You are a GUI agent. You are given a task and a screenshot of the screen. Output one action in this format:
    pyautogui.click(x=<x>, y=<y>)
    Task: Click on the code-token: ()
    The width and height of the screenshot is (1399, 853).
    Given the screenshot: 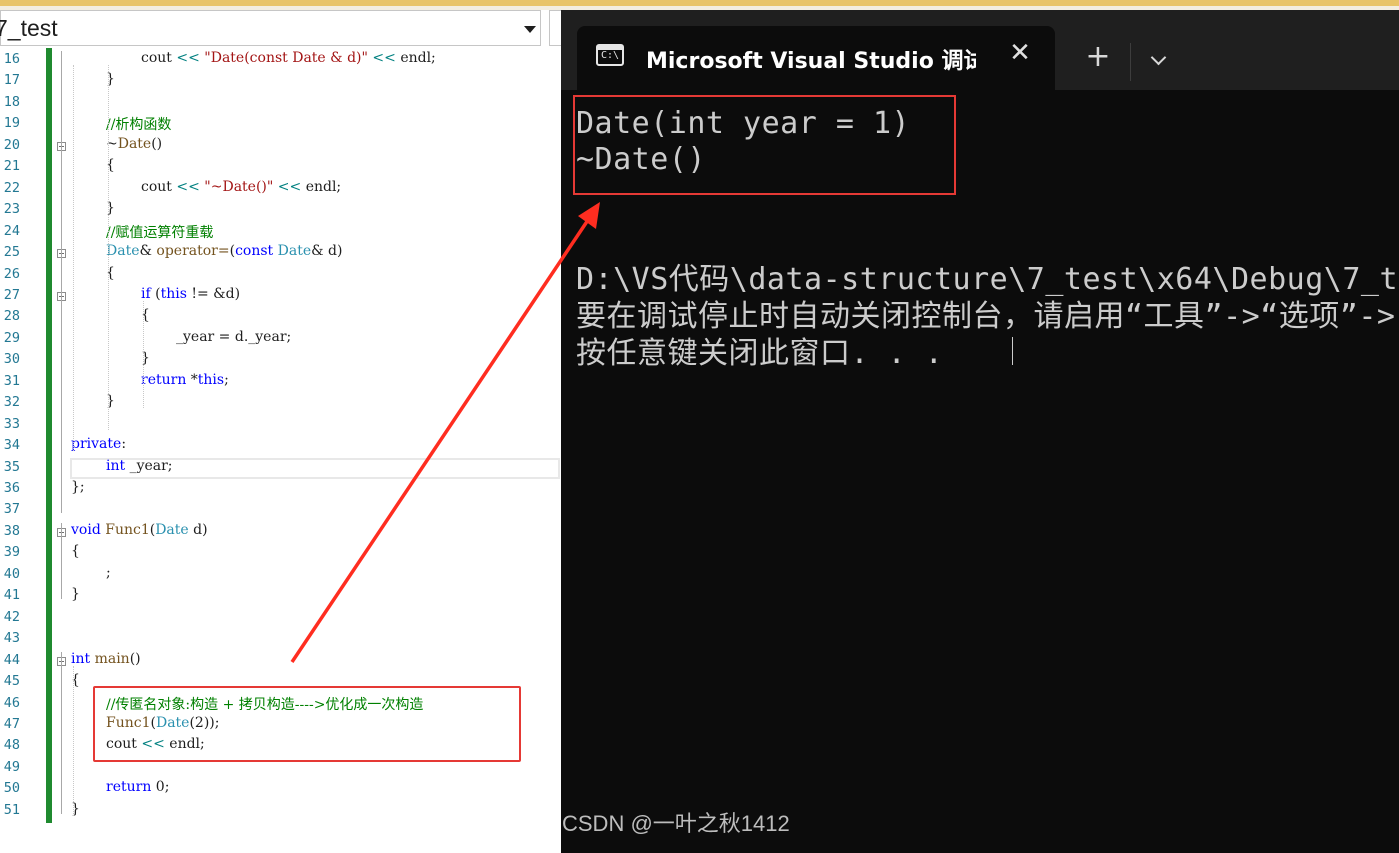 What is the action you would take?
    pyautogui.click(x=135, y=658)
    